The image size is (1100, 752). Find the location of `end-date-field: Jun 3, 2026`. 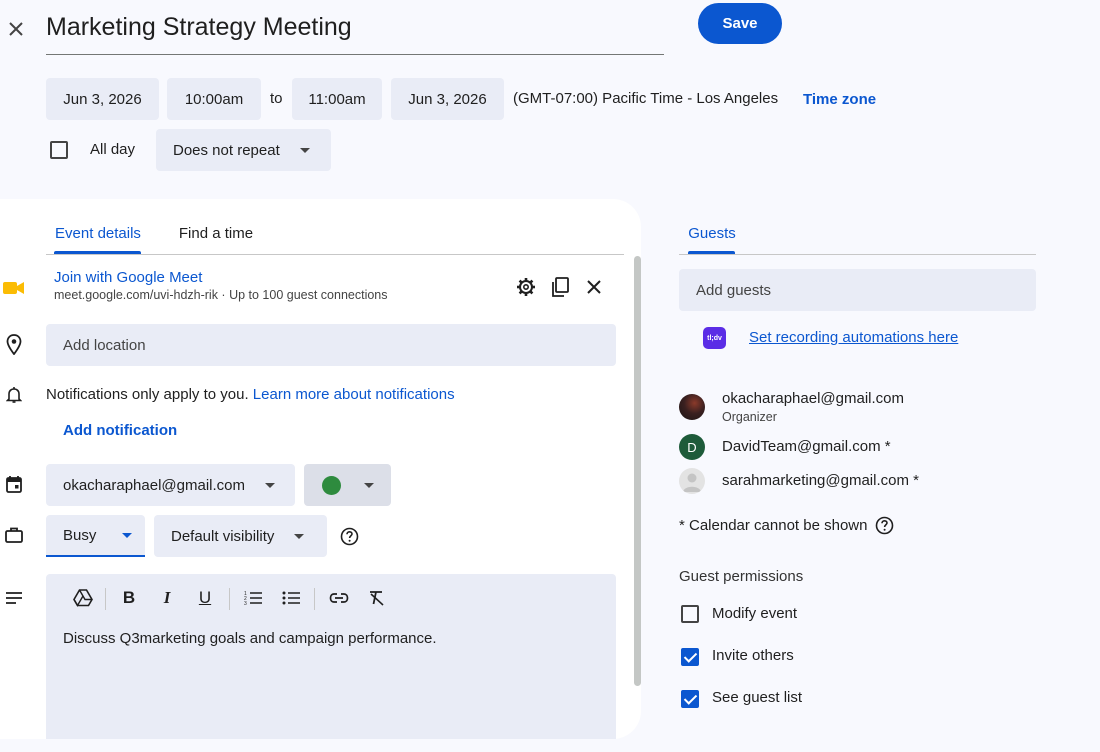

end-date-field: Jun 3, 2026 is located at coordinates (447, 99).